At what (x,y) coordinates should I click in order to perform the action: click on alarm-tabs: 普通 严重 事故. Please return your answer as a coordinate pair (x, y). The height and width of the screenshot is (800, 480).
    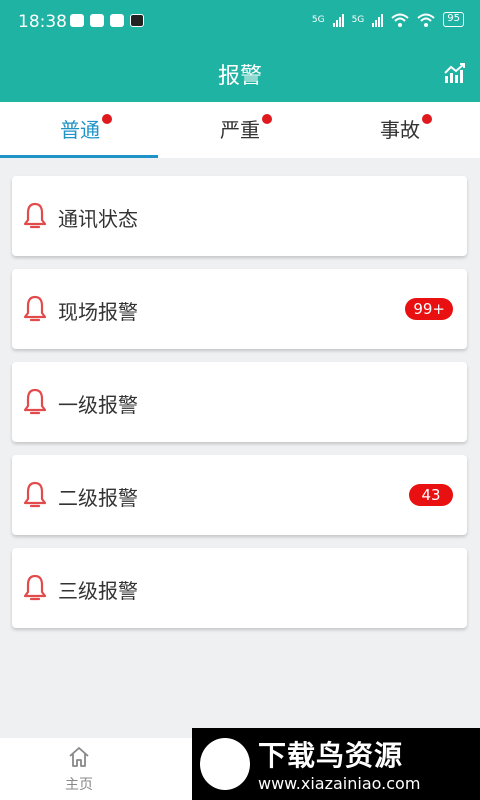
    Looking at the image, I should click on (240, 130).